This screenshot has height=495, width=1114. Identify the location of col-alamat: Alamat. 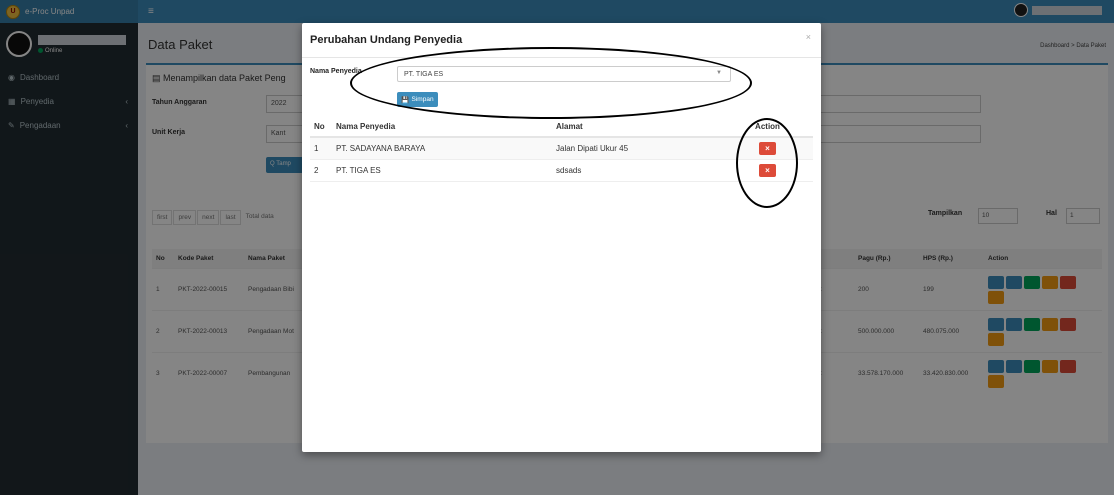
(637, 127).